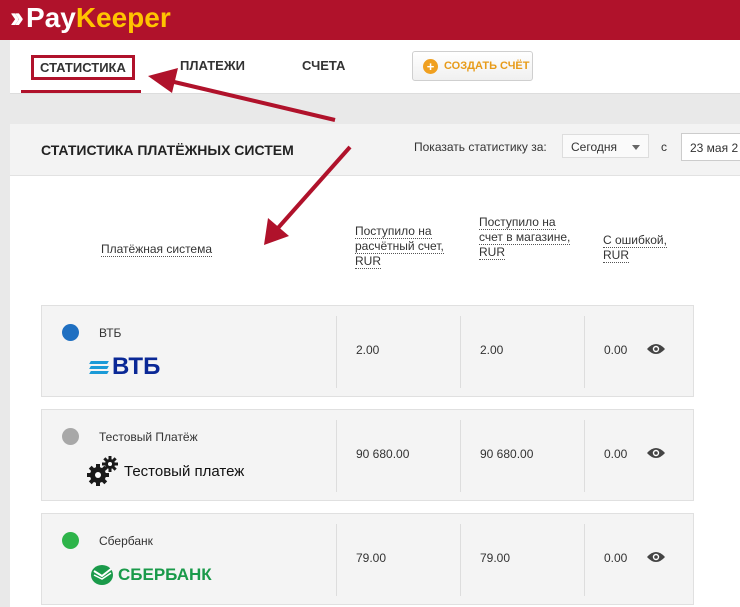 The height and width of the screenshot is (607, 740). I want to click on header-with-error: С ошибкой, RUR, so click(643, 248).